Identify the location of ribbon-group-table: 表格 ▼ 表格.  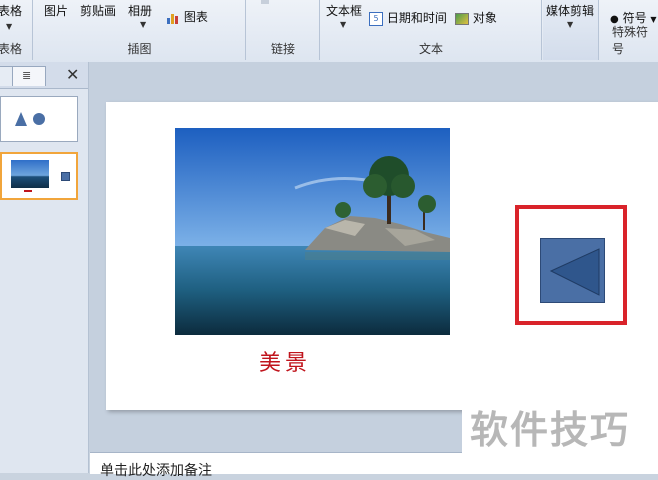
(16, 30).